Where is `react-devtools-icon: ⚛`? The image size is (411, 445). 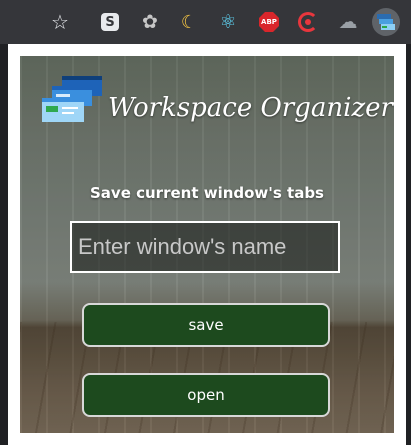 react-devtools-icon: ⚛ is located at coordinates (228, 22).